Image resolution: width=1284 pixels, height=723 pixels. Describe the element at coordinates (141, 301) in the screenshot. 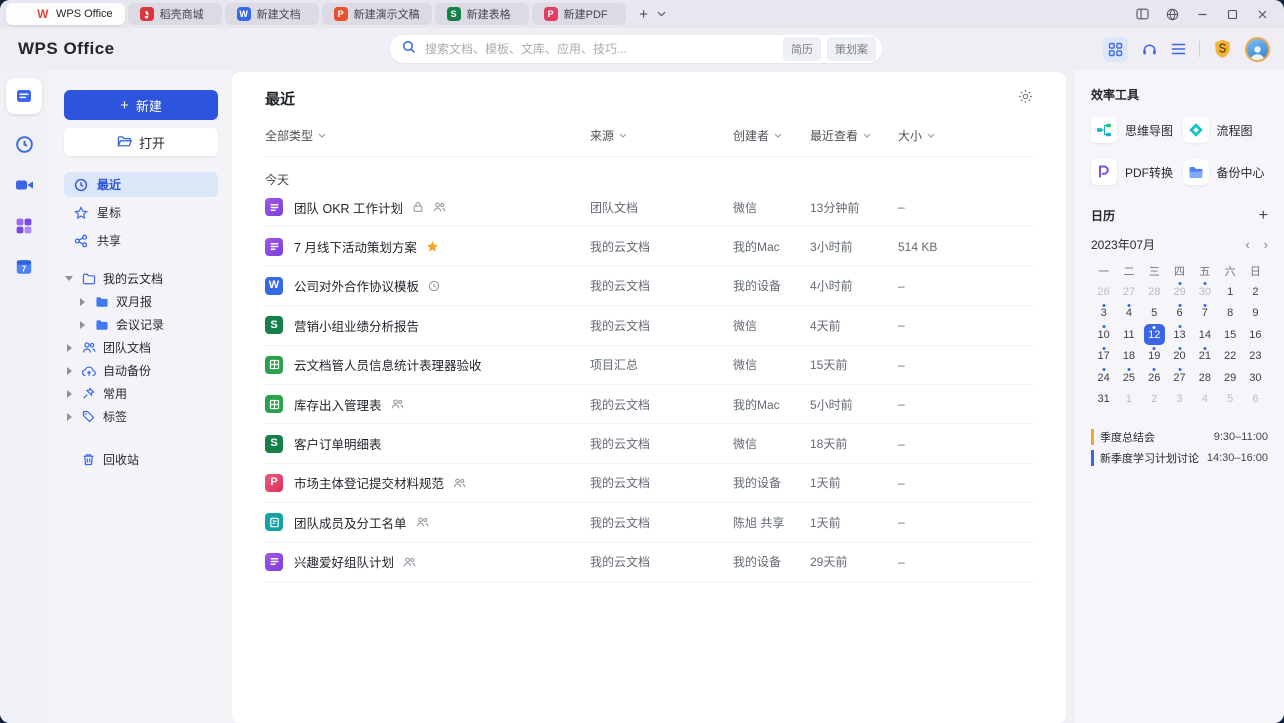

I see `tree-item-bimonthly-report: 双月报` at that location.